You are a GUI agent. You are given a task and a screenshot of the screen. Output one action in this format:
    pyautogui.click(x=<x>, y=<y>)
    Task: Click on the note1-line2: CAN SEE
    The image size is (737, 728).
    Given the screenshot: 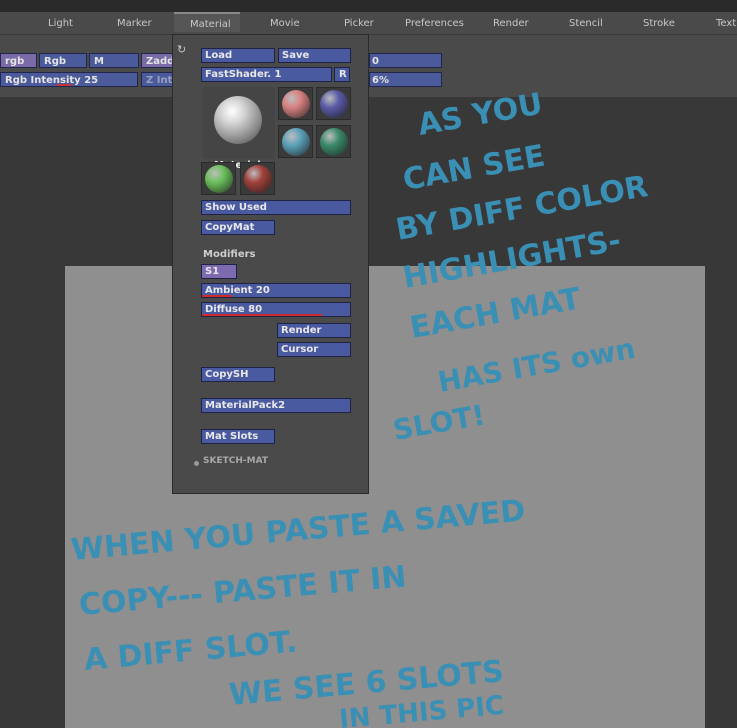 What is the action you would take?
    pyautogui.click(x=473, y=168)
    